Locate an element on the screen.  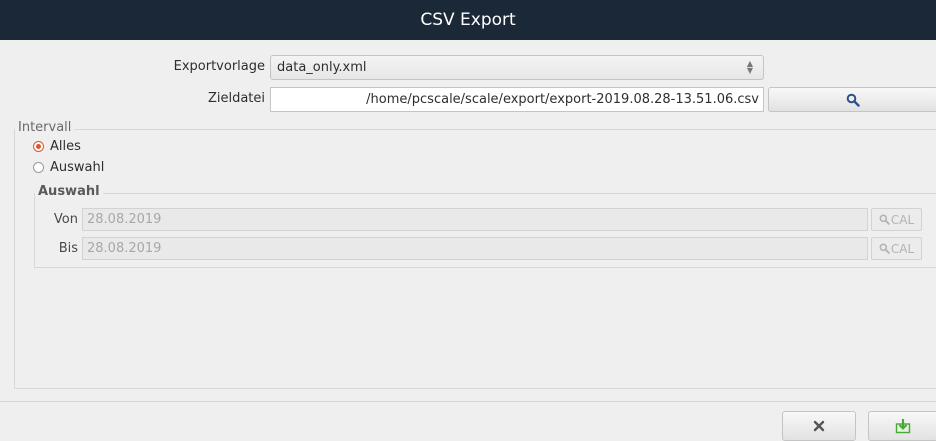
window-titlebar: CSV Export is located at coordinates (468, 20).